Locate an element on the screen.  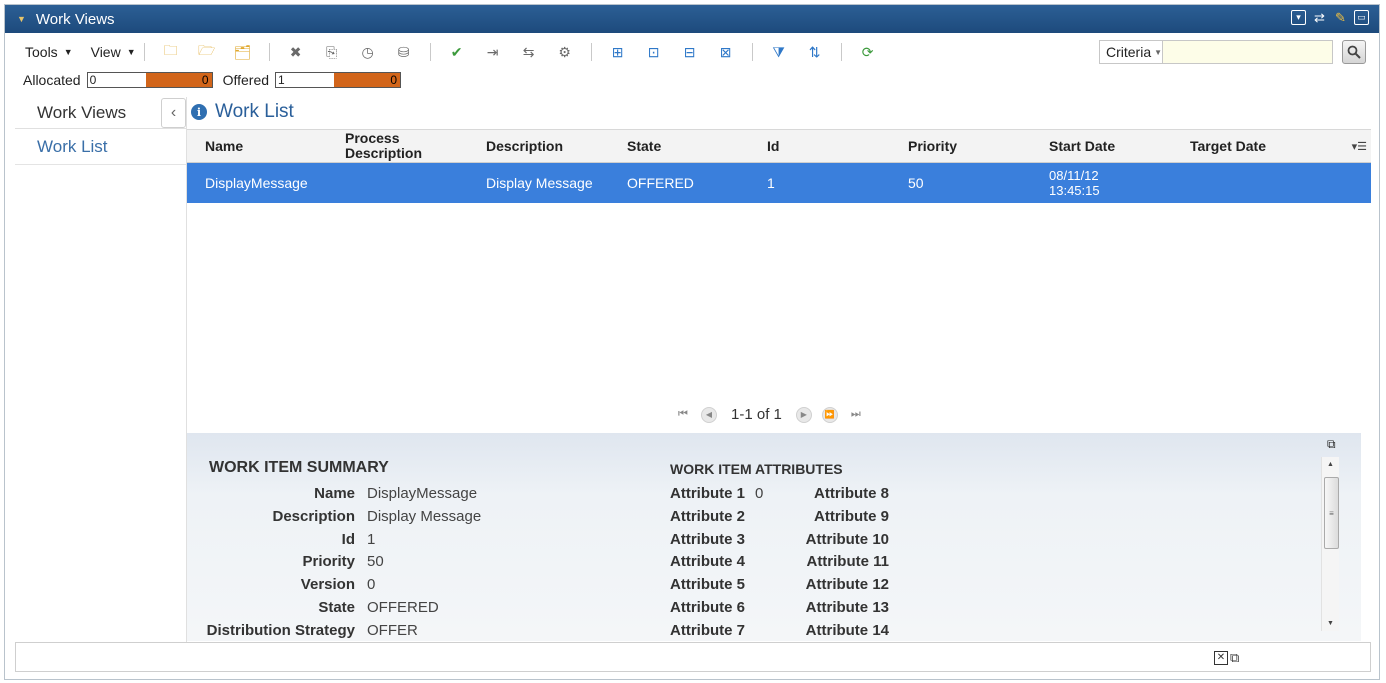
tools-menu-button: Tools ▼ is located at coordinates (49, 52).